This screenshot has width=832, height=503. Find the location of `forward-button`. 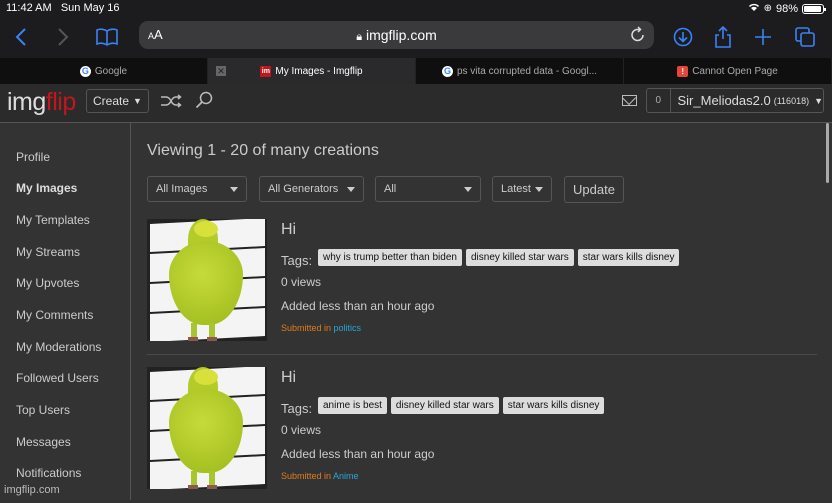

forward-button is located at coordinates (63, 37).